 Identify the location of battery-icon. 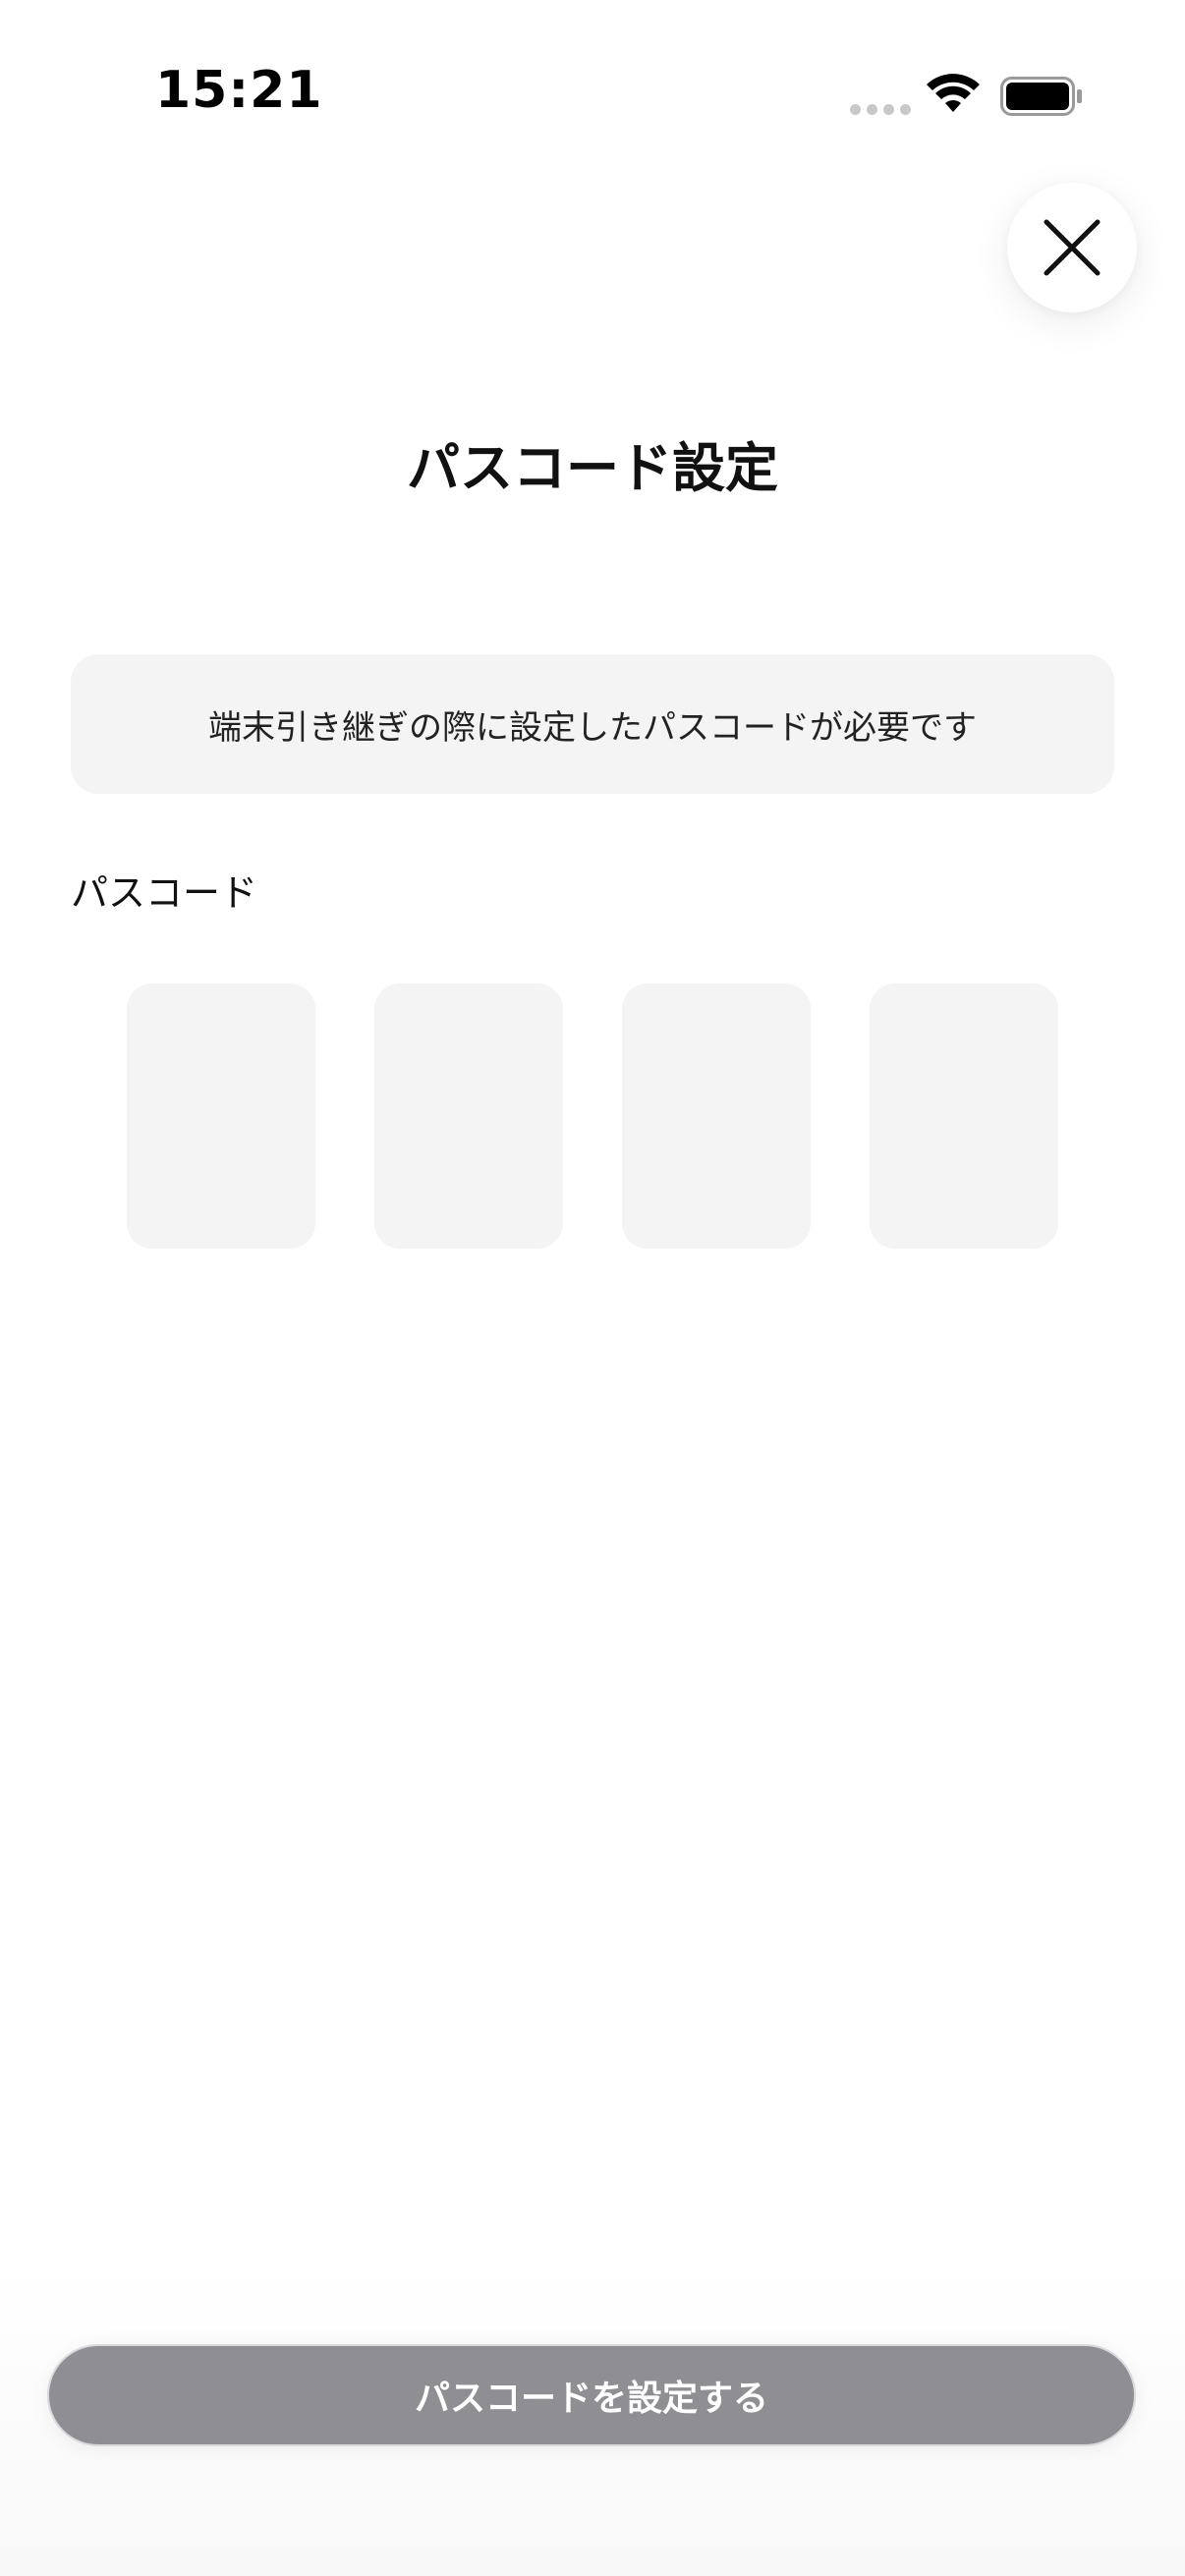
(1041, 96).